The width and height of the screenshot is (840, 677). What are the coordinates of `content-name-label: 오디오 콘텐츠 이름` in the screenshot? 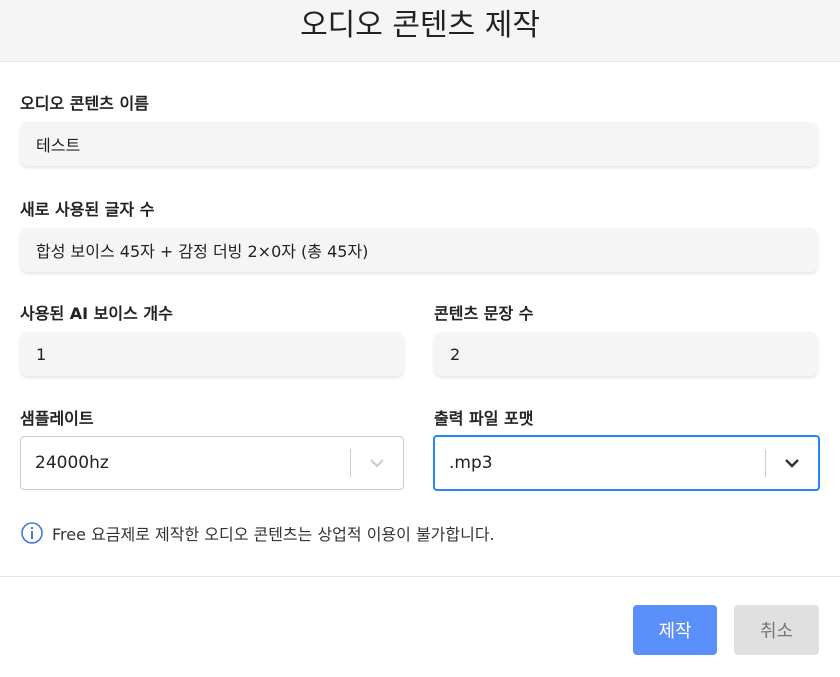 It's located at (84, 103).